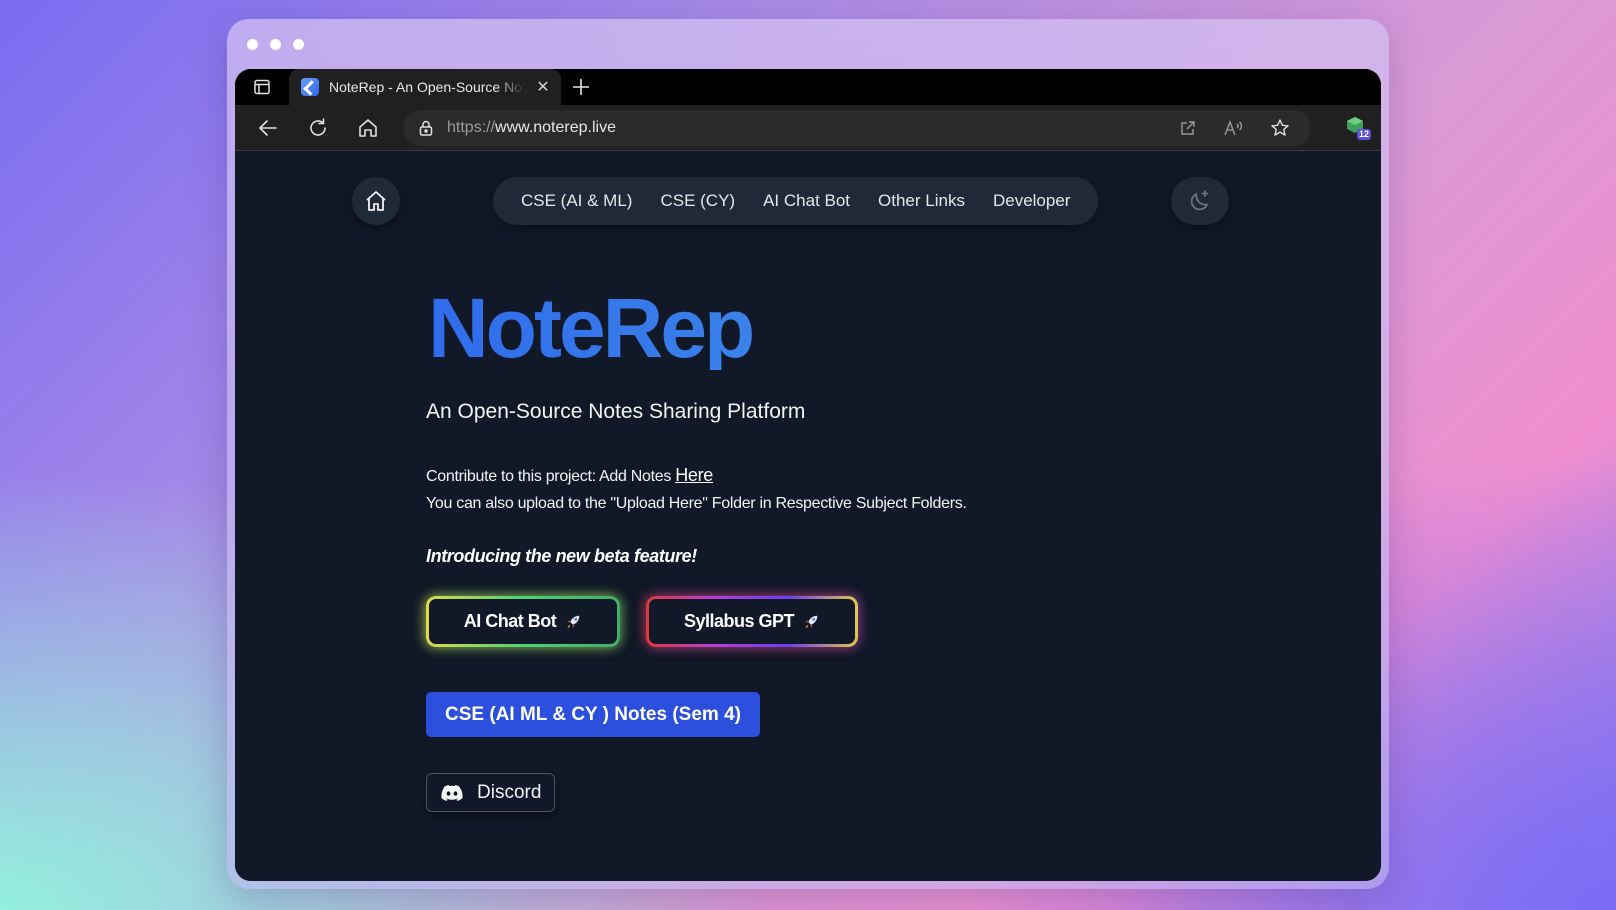  I want to click on plus-icon, so click(581, 87).